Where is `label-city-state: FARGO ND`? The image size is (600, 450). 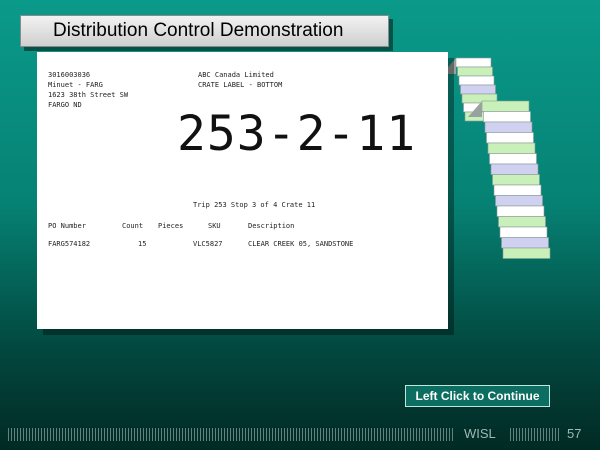
label-city-state: FARGO ND is located at coordinates (65, 105).